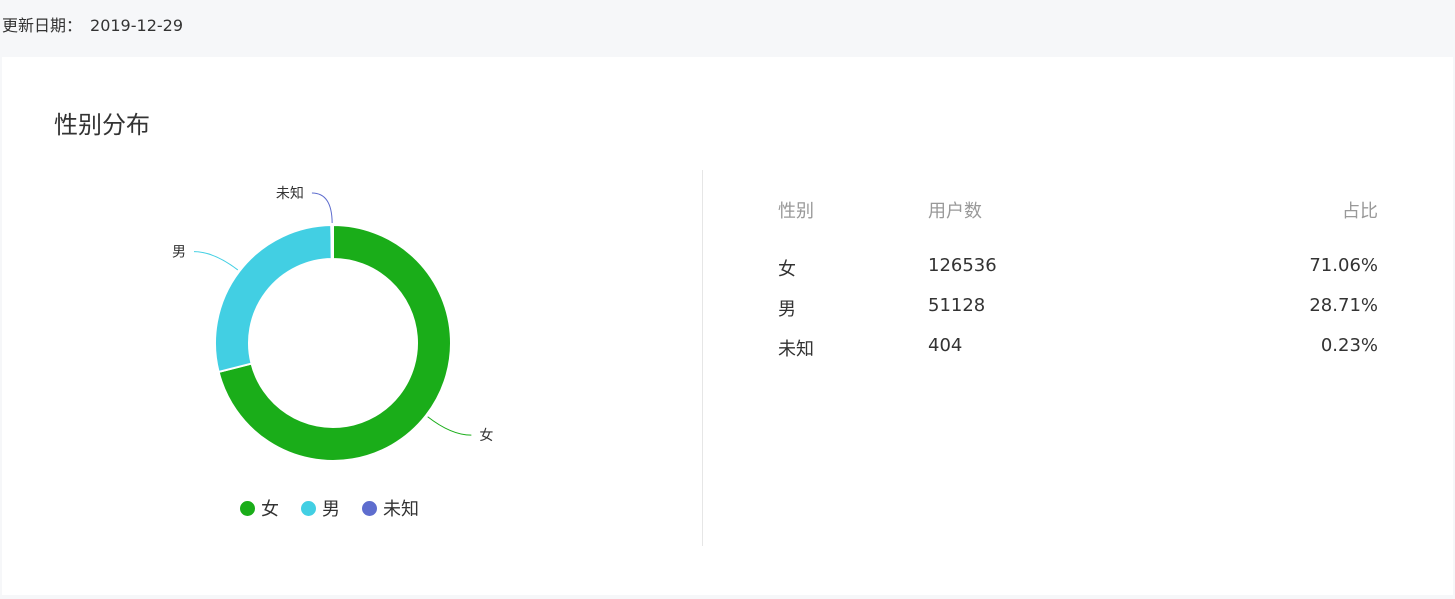 The image size is (1455, 599). Describe the element at coordinates (331, 509) in the screenshot. I see `legend-label-male: 男` at that location.